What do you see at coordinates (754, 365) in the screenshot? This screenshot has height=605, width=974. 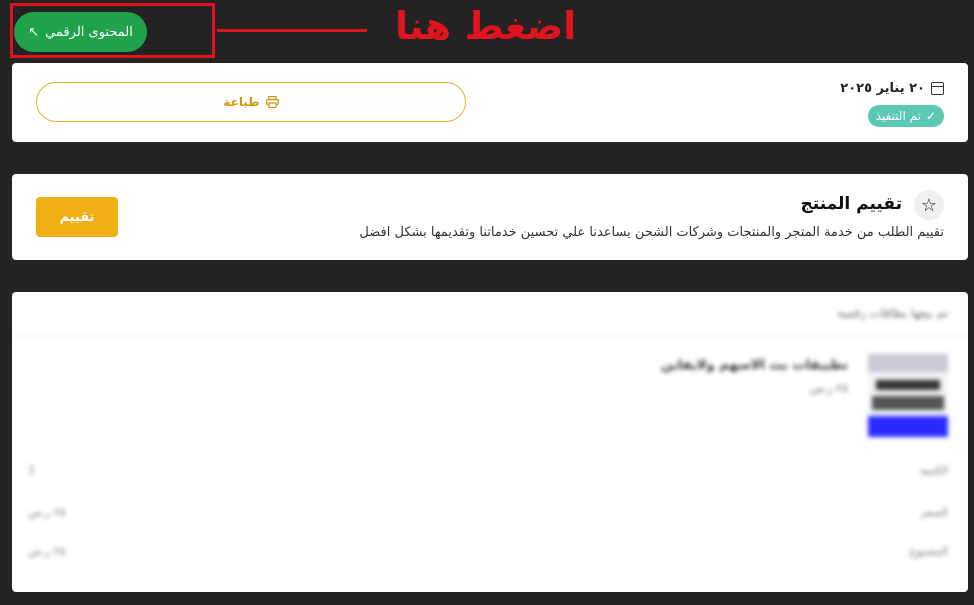 I see `product-name: تطبيقات بث الاسهم ولايفاين` at bounding box center [754, 365].